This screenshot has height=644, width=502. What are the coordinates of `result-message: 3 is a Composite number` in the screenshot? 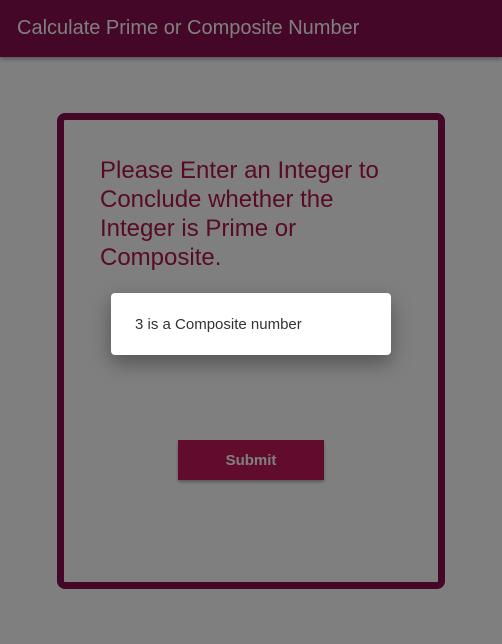 It's located at (218, 324).